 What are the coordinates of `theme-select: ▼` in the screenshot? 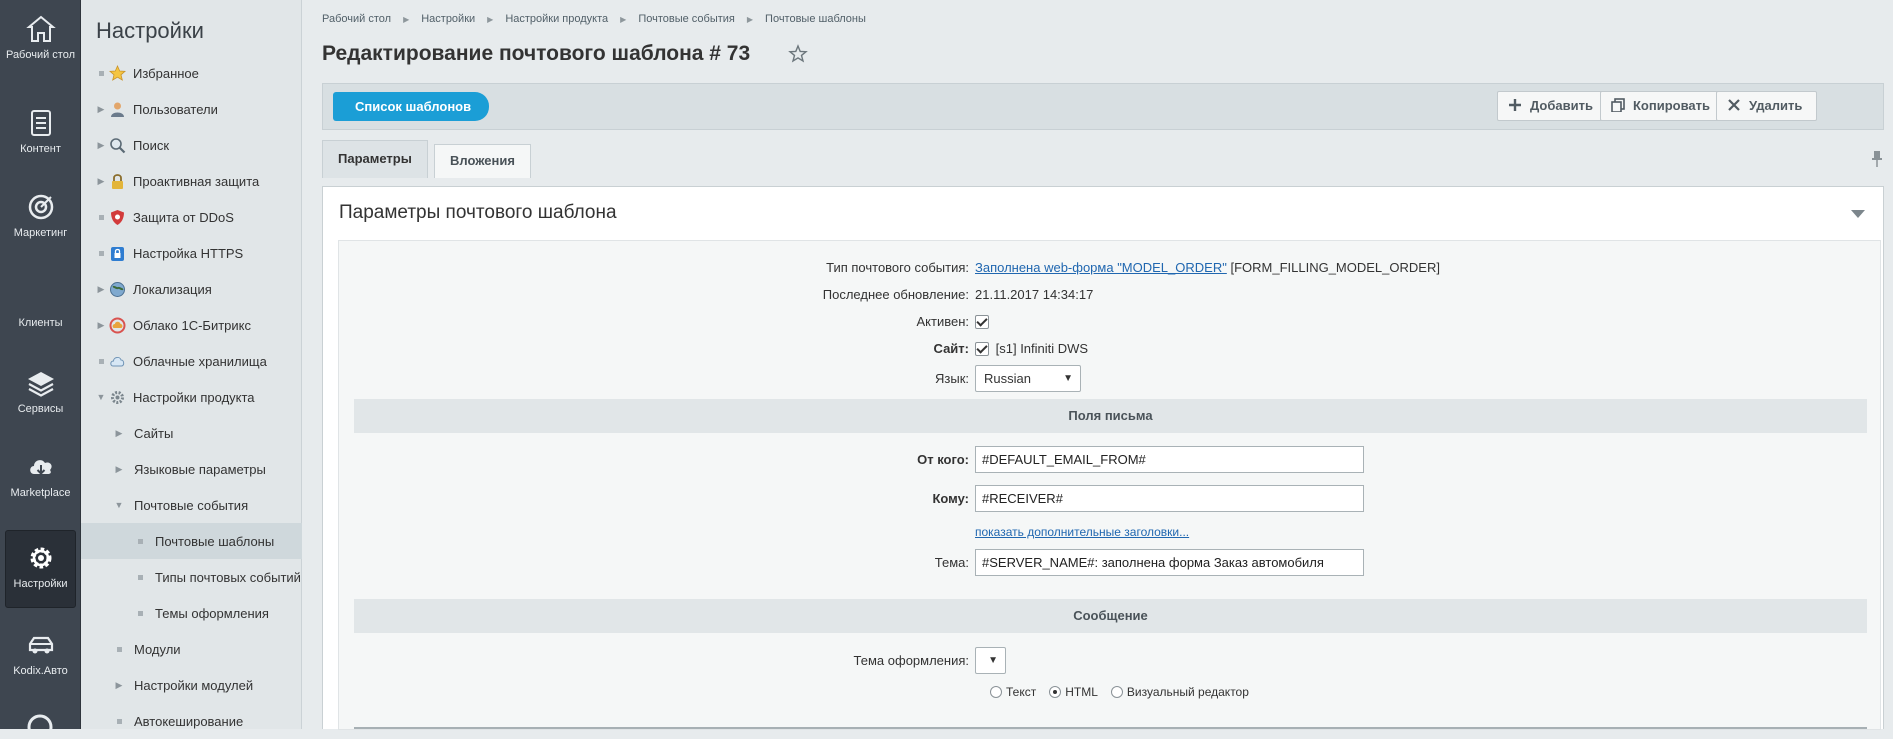 It's located at (990, 660).